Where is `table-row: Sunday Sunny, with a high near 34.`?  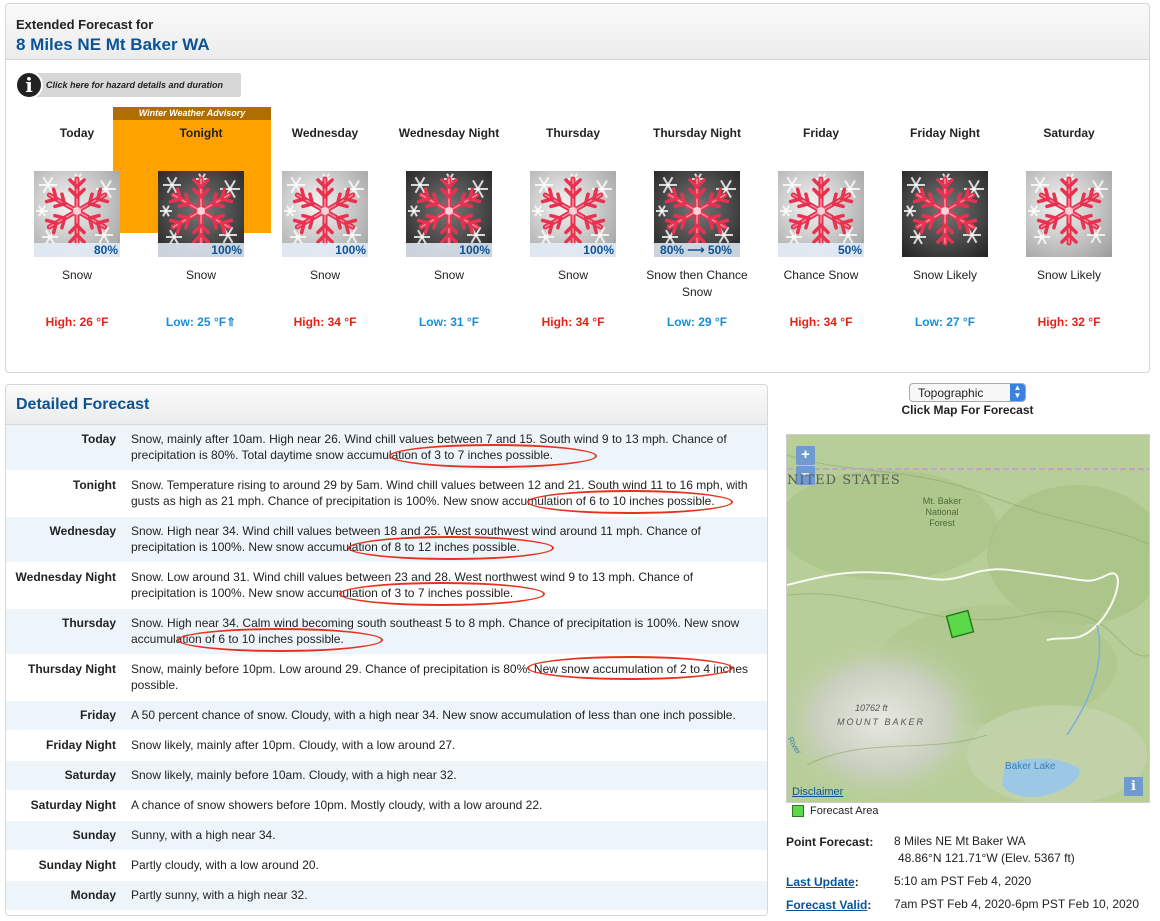 table-row: Sunday Sunny, with a high near 34. is located at coordinates (386, 836).